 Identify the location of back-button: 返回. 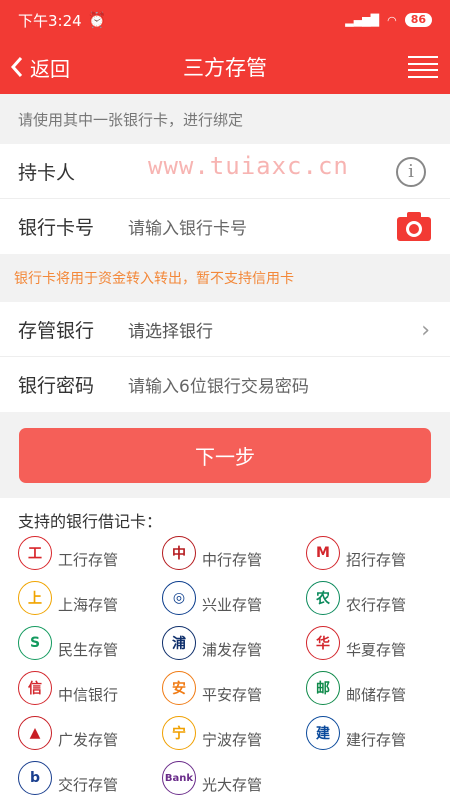
(35, 67).